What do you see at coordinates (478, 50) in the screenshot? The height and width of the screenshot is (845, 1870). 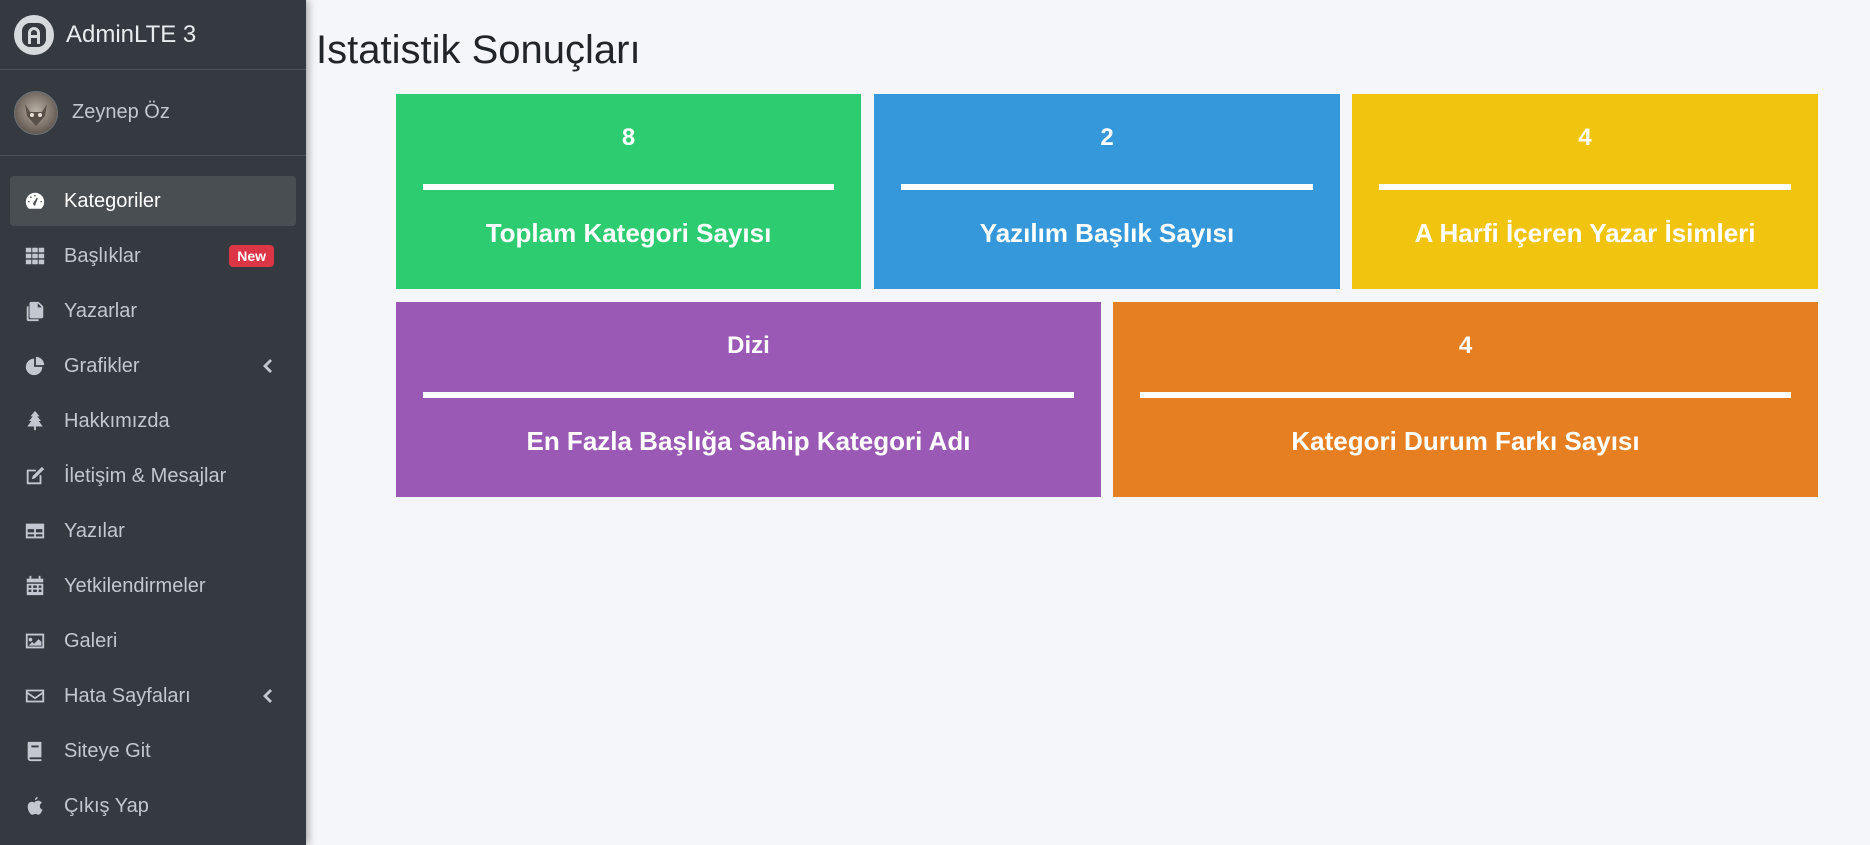 I see `page-title: Istatistik Sonuçları` at bounding box center [478, 50].